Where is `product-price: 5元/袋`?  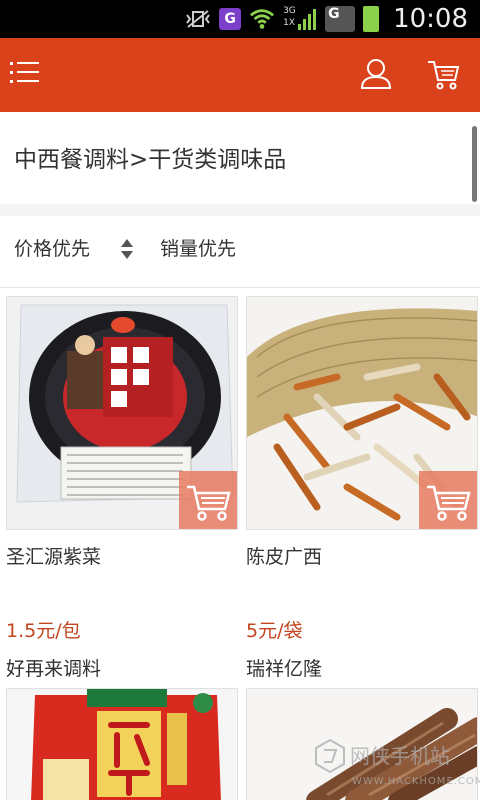
product-price: 5元/袋 is located at coordinates (274, 631).